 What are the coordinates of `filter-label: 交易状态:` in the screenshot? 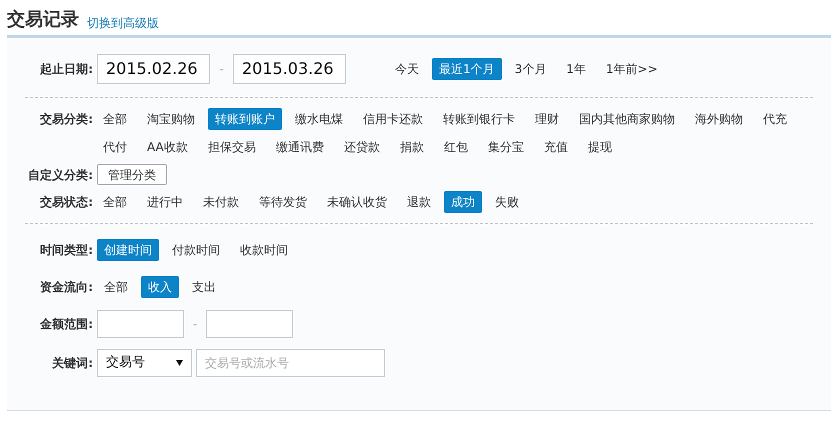 It's located at (66, 202).